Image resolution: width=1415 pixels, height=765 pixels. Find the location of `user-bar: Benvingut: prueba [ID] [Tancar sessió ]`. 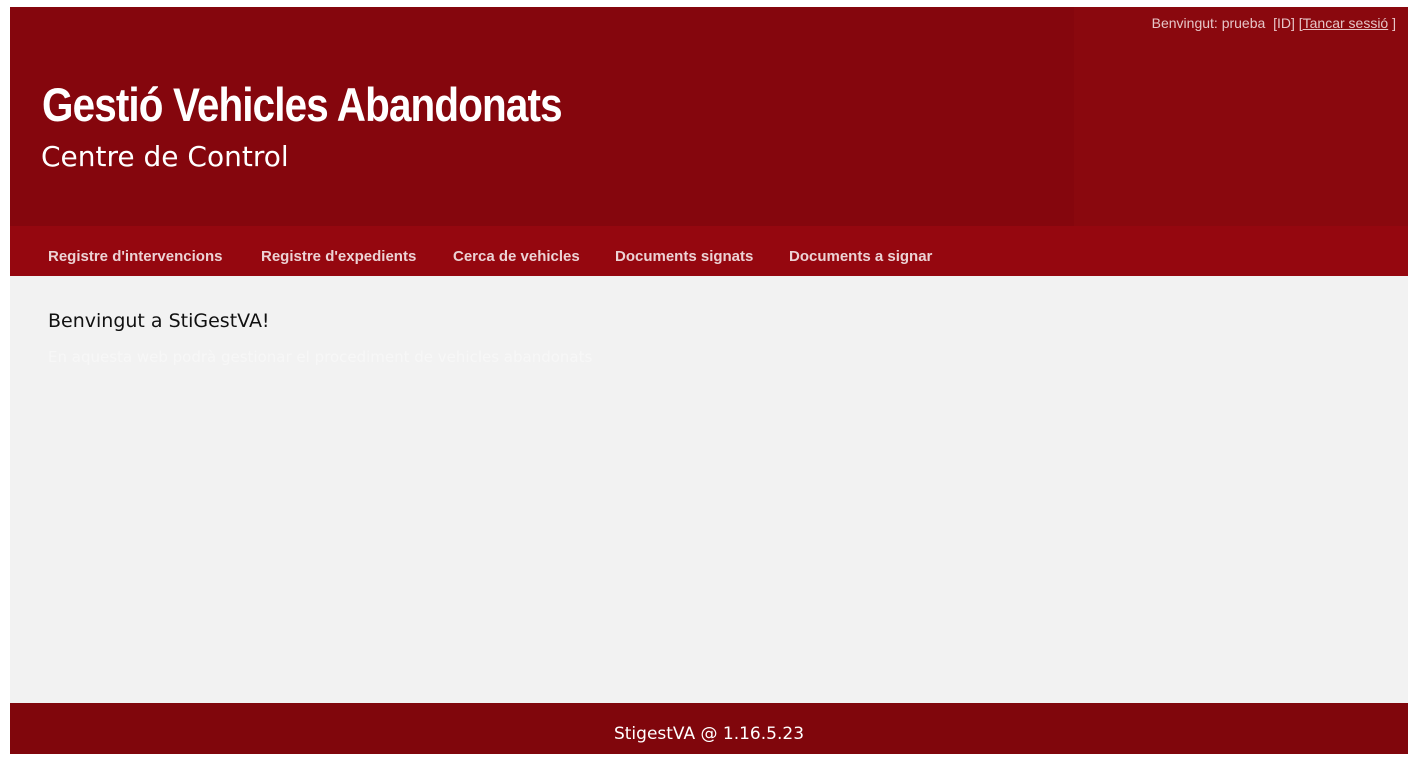

user-bar: Benvingut: prueba [ID] [Tancar sessió ] is located at coordinates (1274, 23).